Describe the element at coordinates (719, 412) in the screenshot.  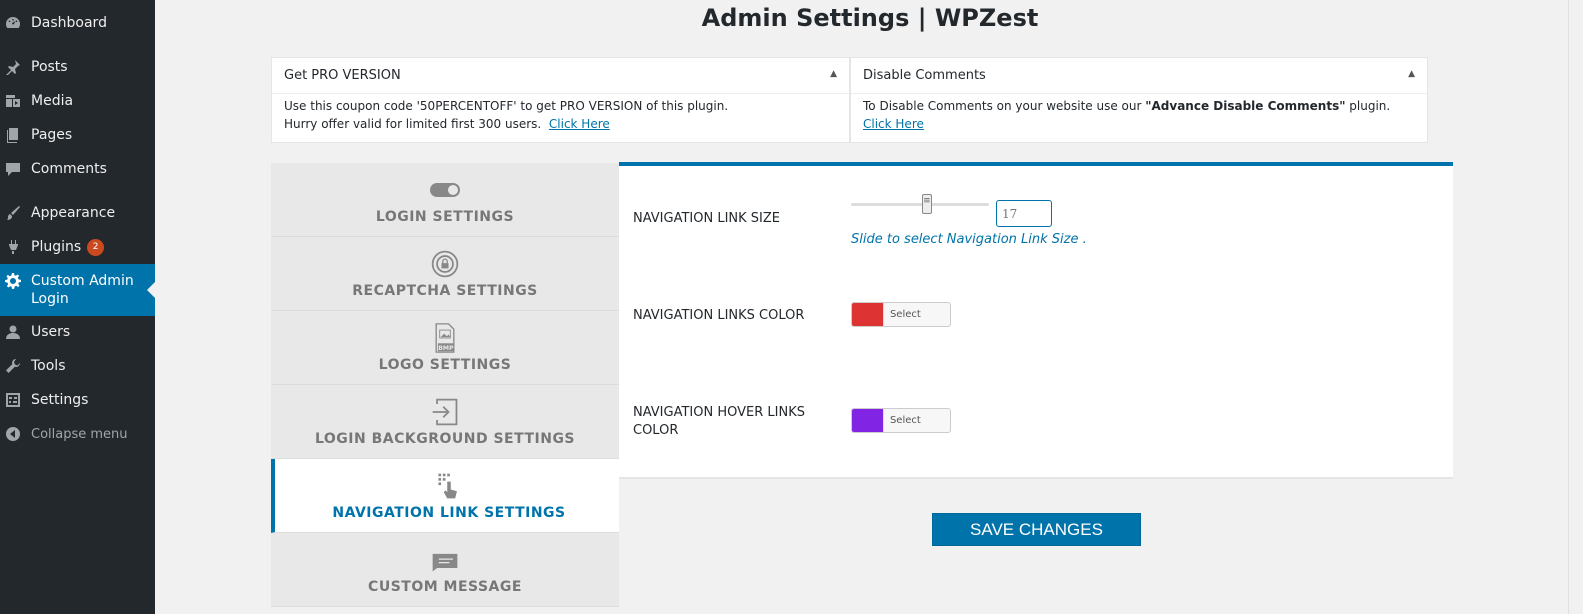
I see `hover-label-line: NAVIGATION HOVER LINKS` at that location.